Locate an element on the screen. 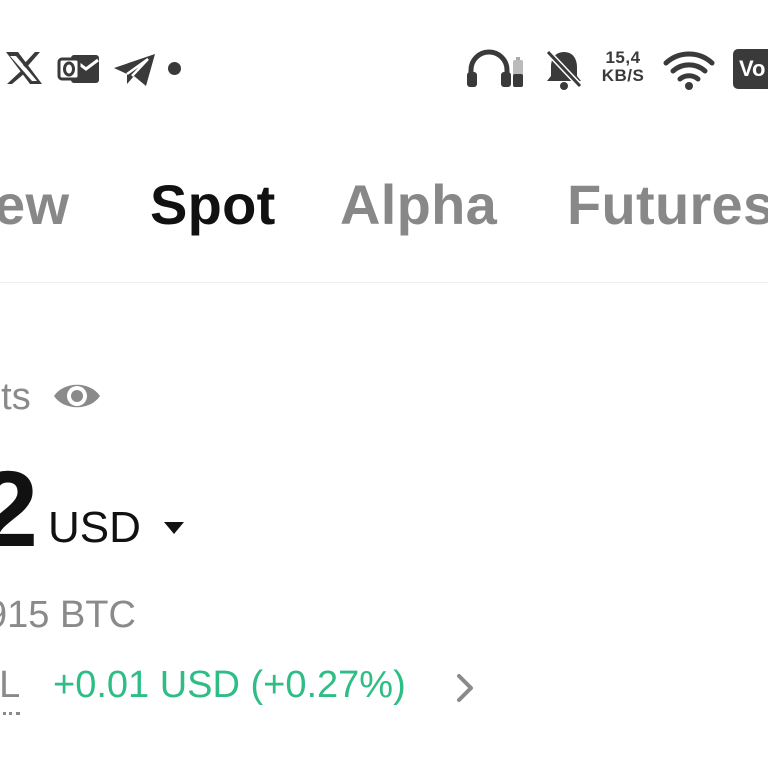 The height and width of the screenshot is (768, 768). network-speed-unit: KB/S is located at coordinates (623, 75).